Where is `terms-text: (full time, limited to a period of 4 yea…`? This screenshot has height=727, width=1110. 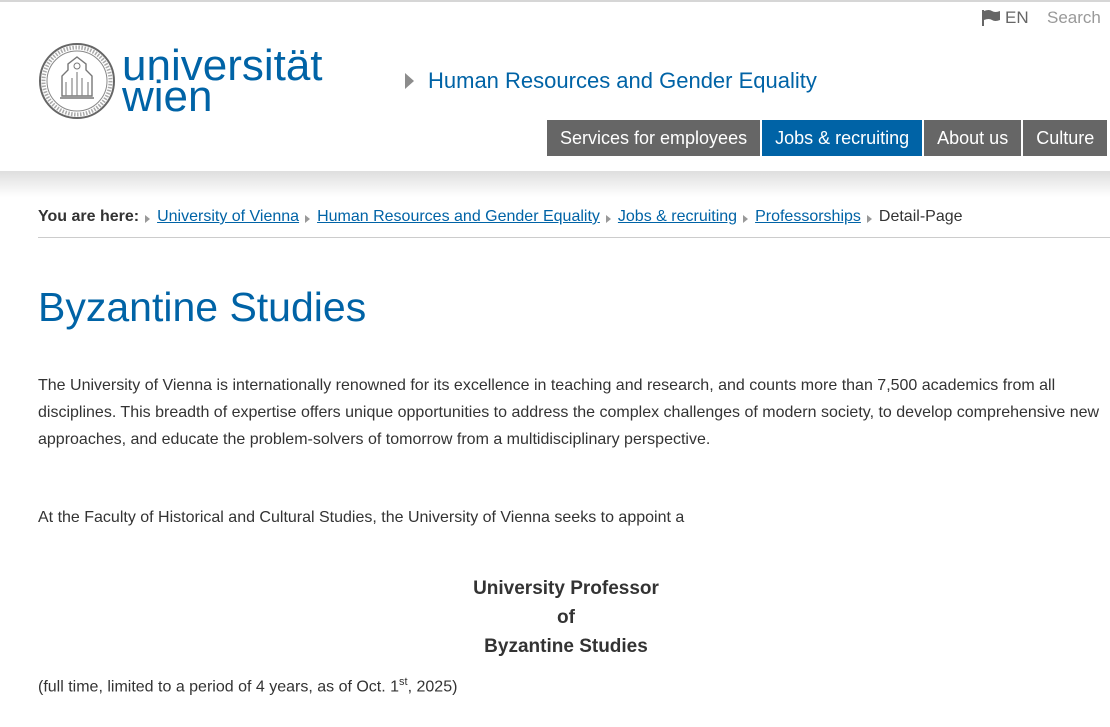 terms-text: (full time, limited to a period of 4 yea… is located at coordinates (219, 687).